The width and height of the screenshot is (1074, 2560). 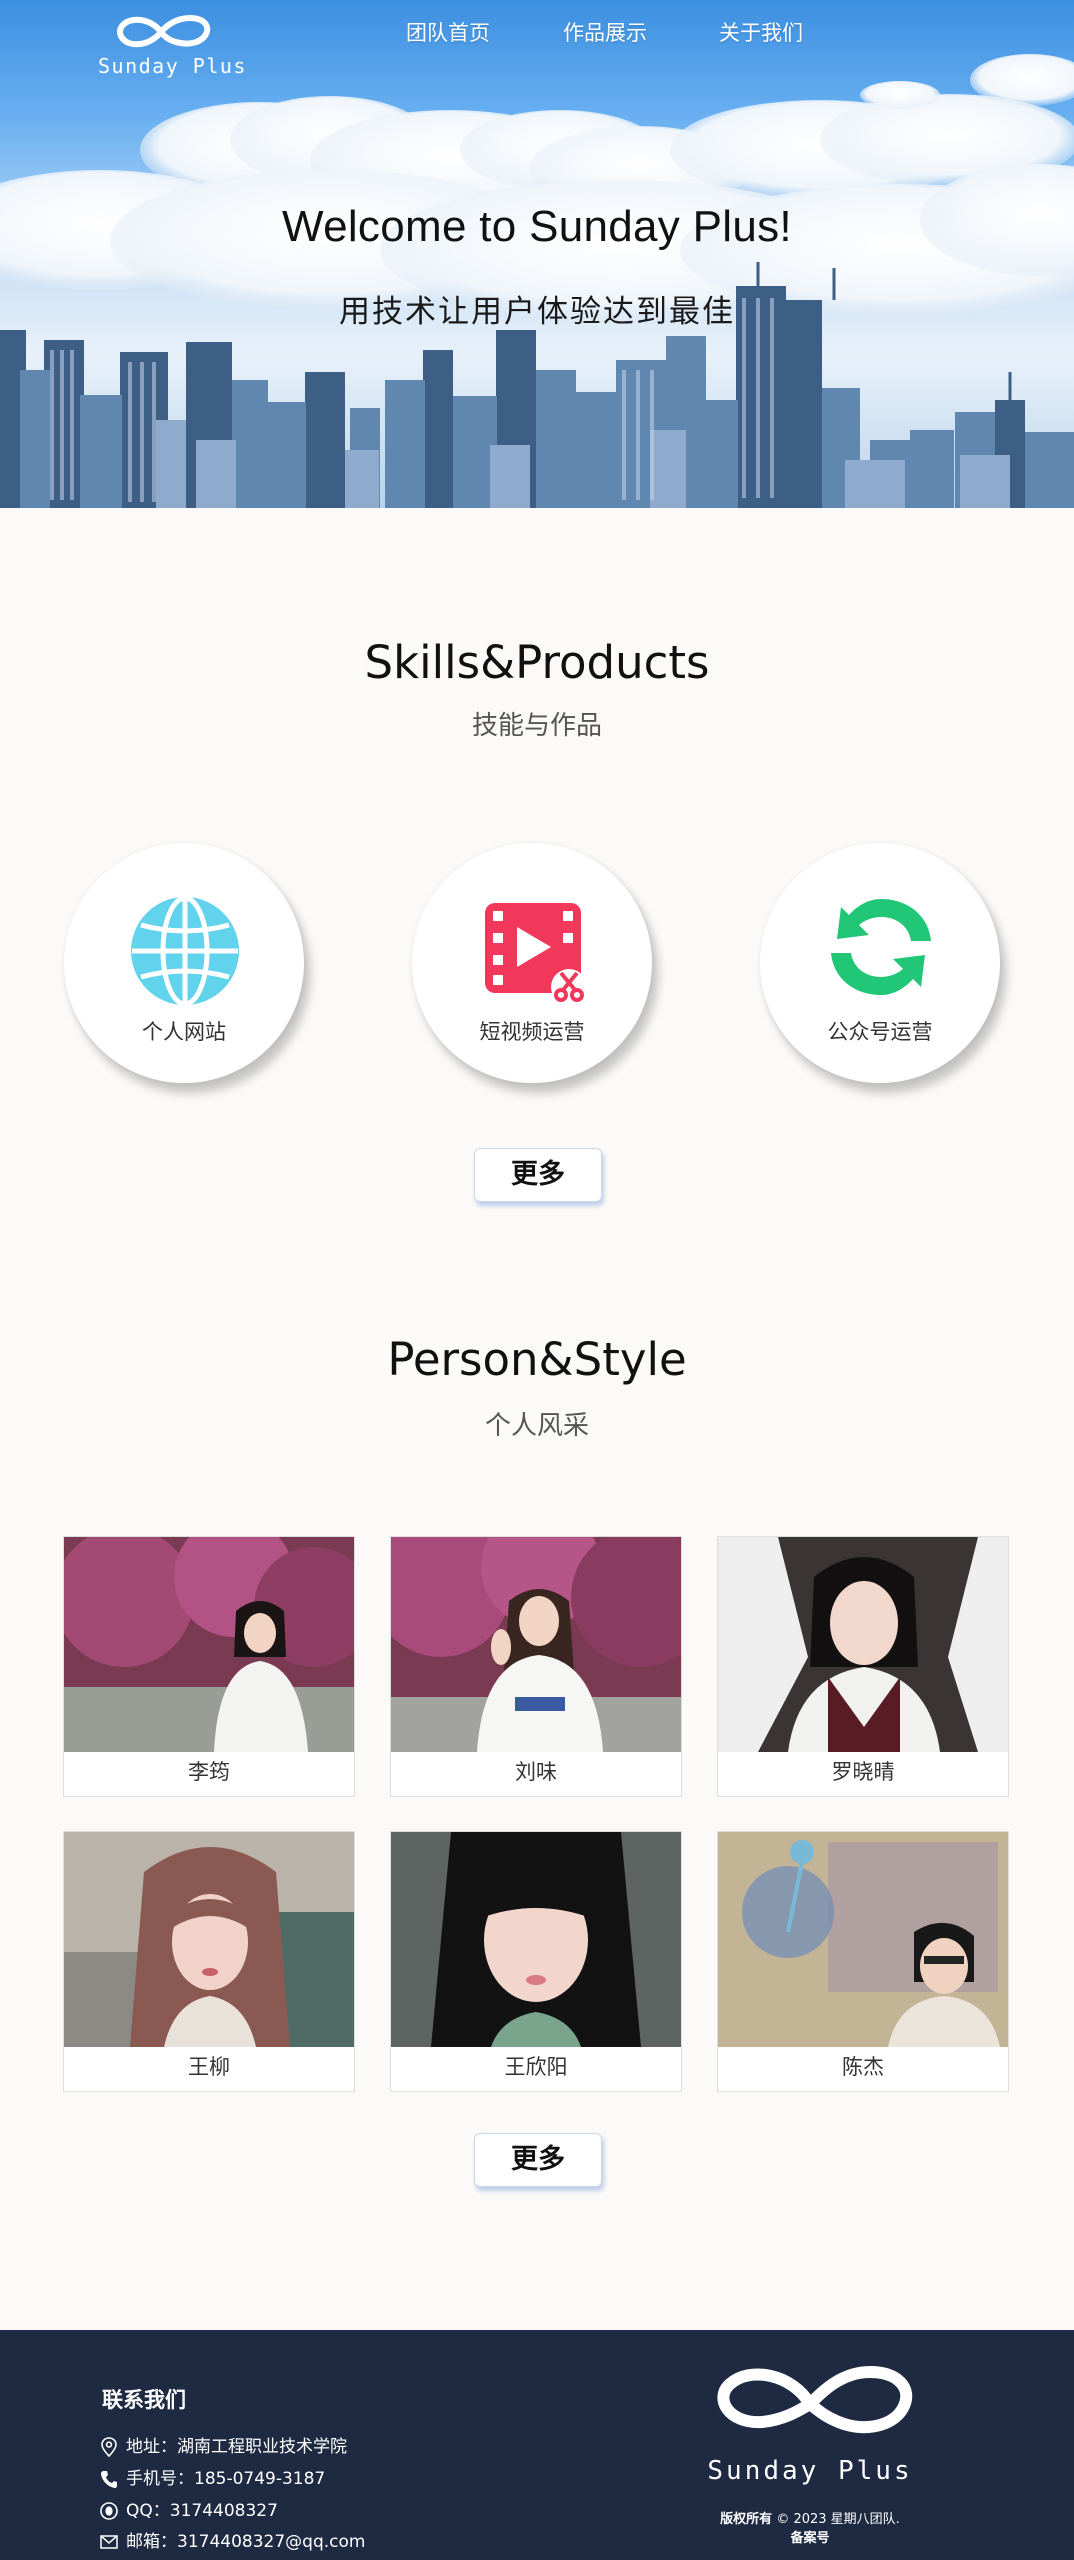 I want to click on person-card: 王欣阳, so click(x=536, y=1961).